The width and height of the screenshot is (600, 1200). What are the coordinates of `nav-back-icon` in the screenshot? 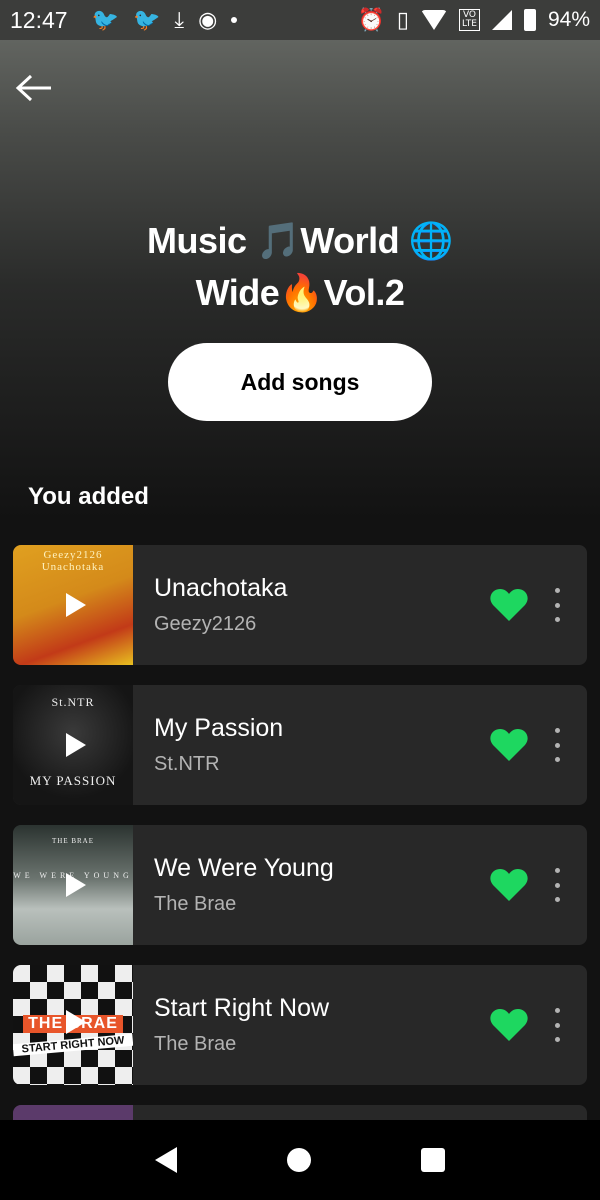 It's located at (166, 1160).